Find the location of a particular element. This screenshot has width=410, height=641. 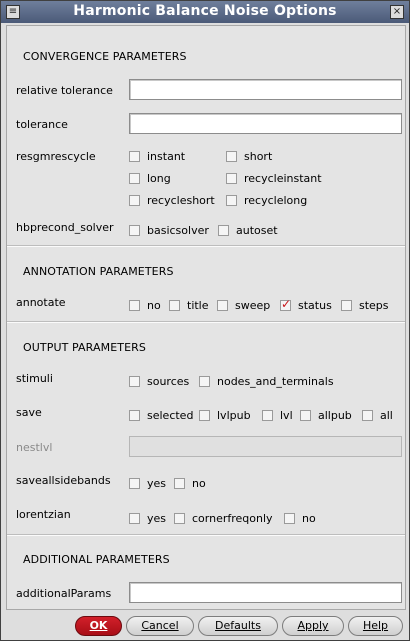

resgmrescycle-option-instant: instant is located at coordinates (157, 156).